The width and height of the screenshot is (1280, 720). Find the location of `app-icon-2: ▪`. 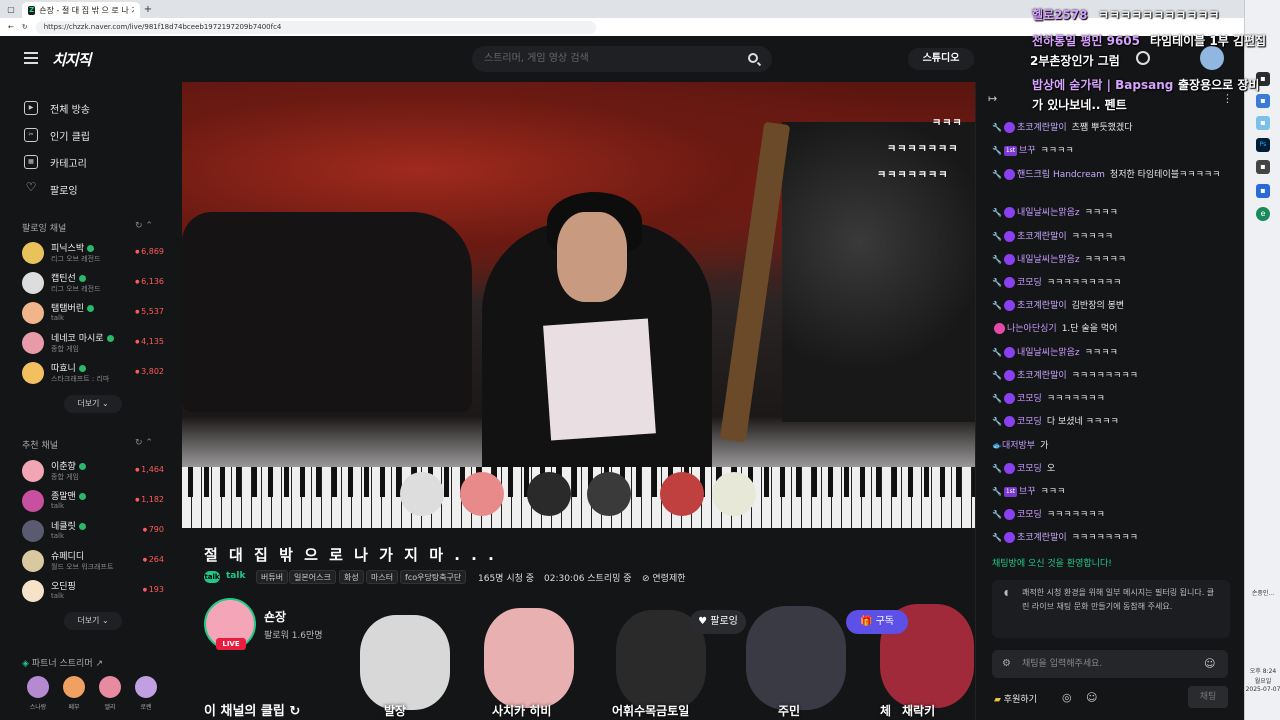

app-icon-2: ▪ is located at coordinates (1263, 167).